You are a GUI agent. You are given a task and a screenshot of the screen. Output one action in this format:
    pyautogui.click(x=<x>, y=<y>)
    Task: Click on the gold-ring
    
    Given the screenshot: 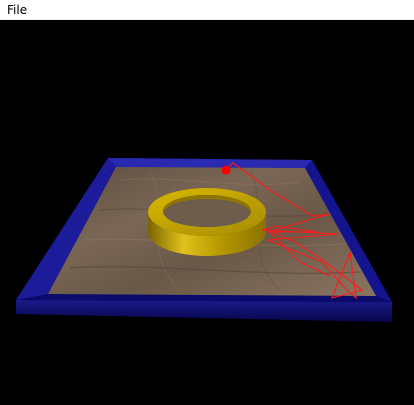 What is the action you would take?
    pyautogui.click(x=207, y=222)
    